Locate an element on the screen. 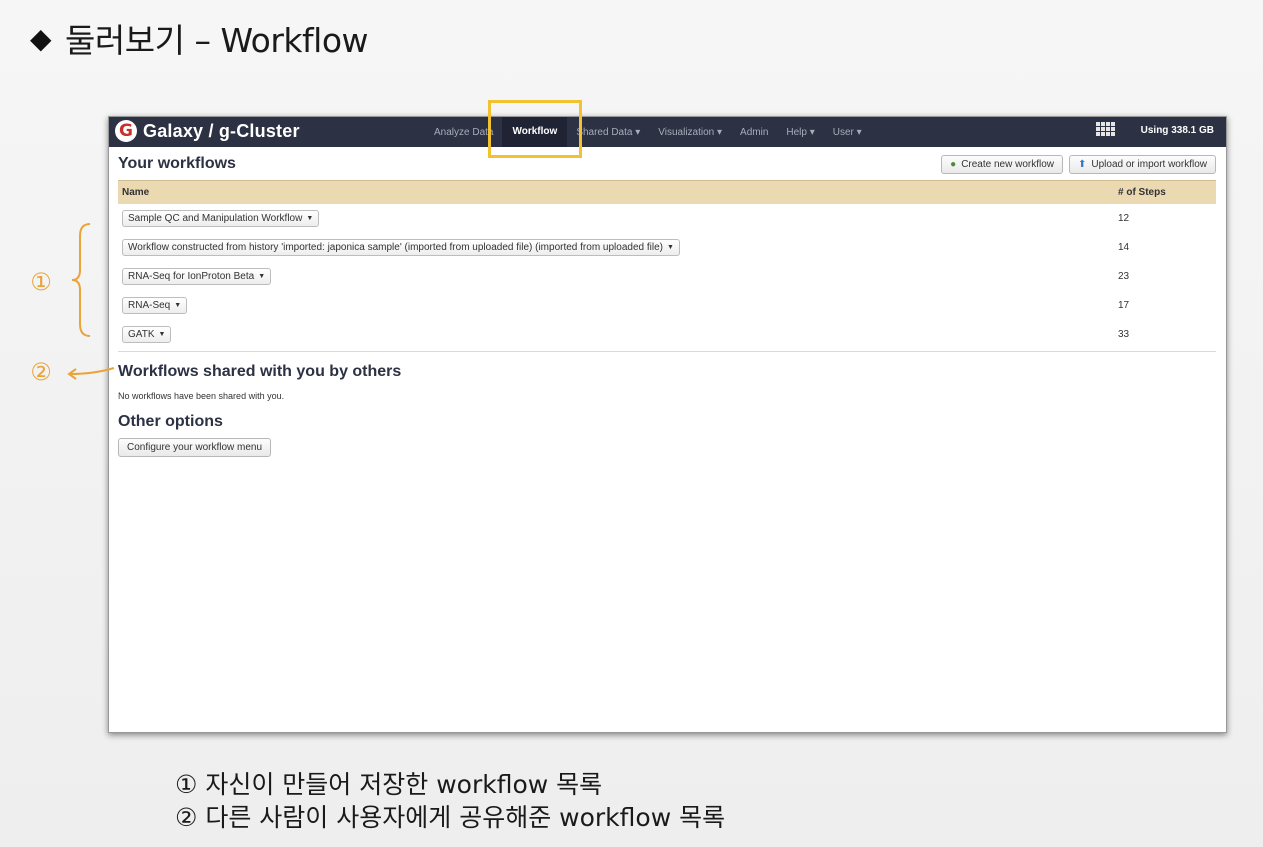 The width and height of the screenshot is (1263, 847). galaxy-logo-icon: G is located at coordinates (126, 131).